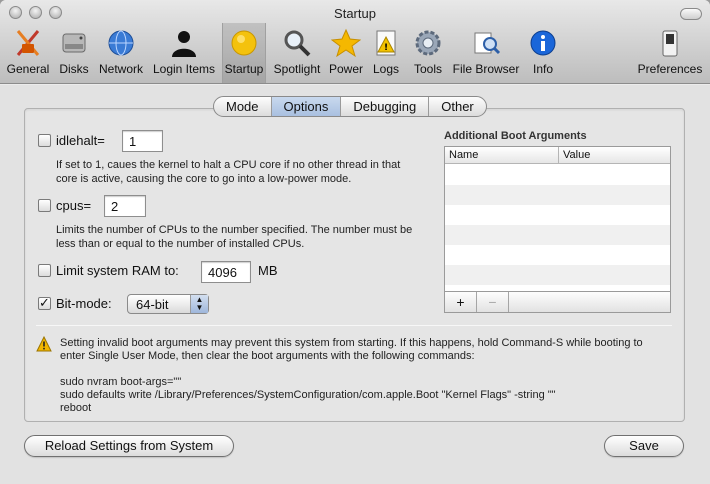 The width and height of the screenshot is (710, 484). What do you see at coordinates (576, 155) in the screenshot?
I see `column-header-value: Value` at bounding box center [576, 155].